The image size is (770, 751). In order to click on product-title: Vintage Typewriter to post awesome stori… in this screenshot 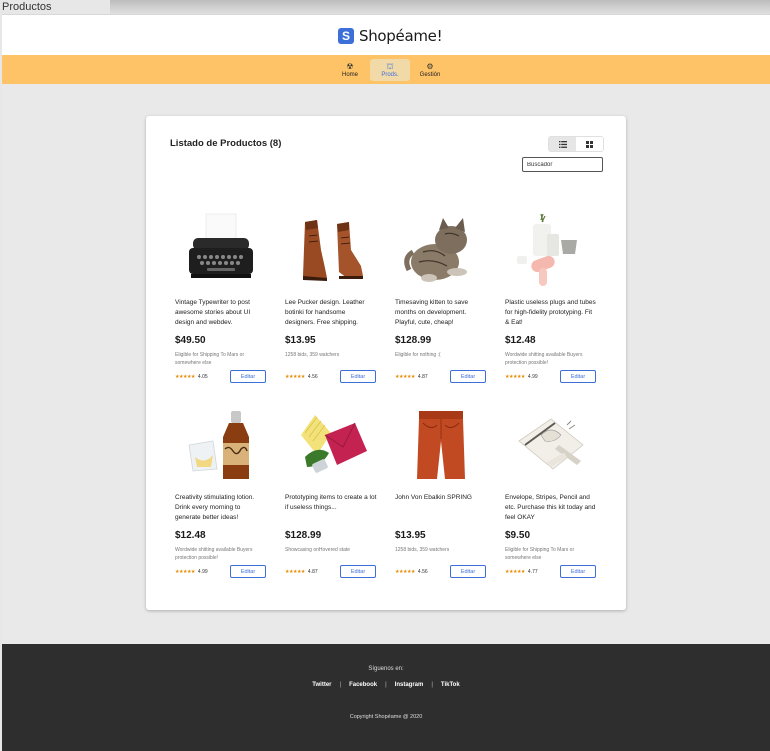, I will do `click(213, 312)`.